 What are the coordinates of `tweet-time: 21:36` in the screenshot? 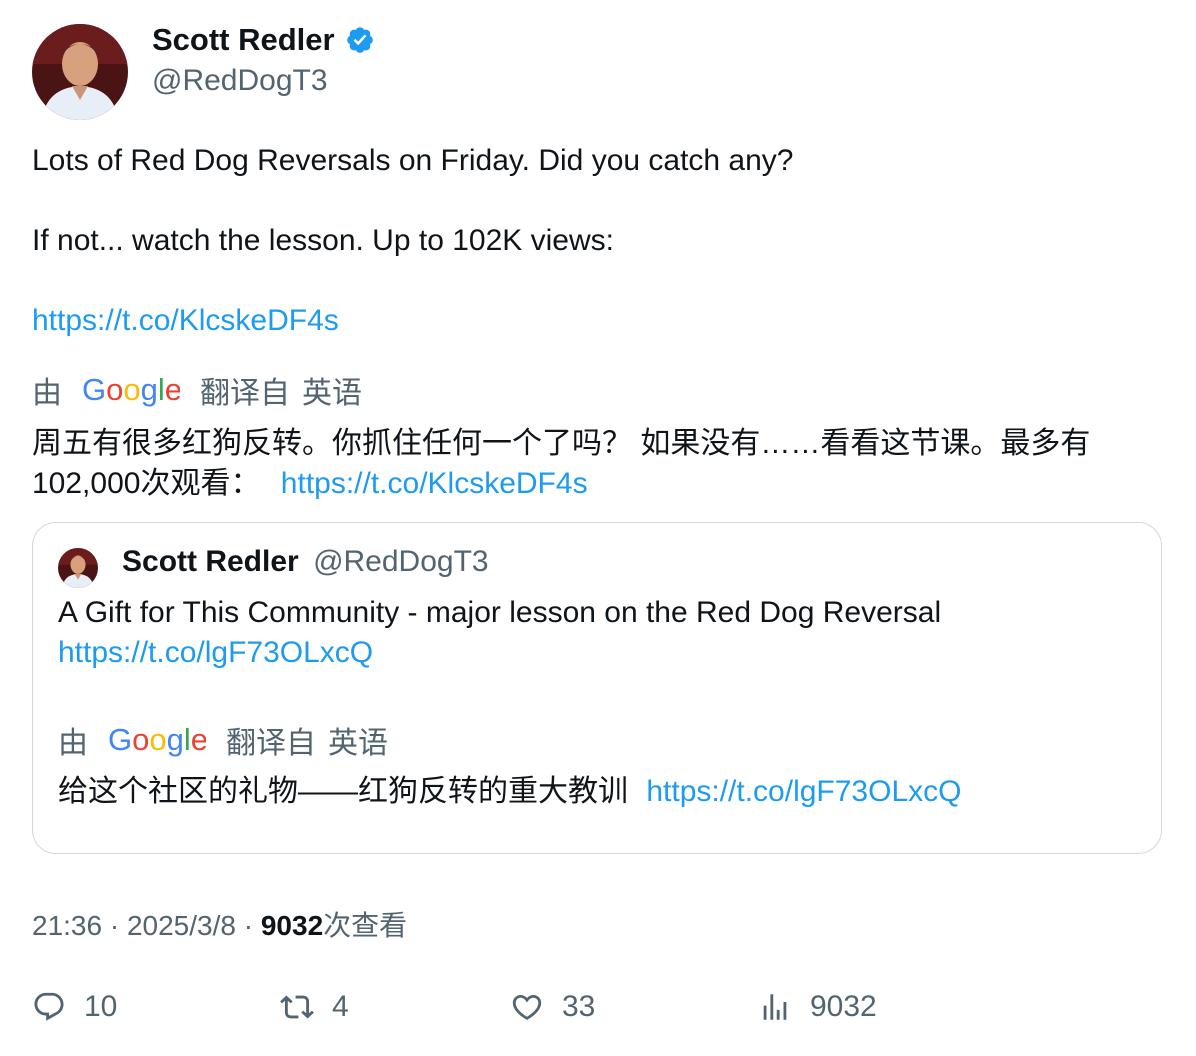 It's located at (67, 925).